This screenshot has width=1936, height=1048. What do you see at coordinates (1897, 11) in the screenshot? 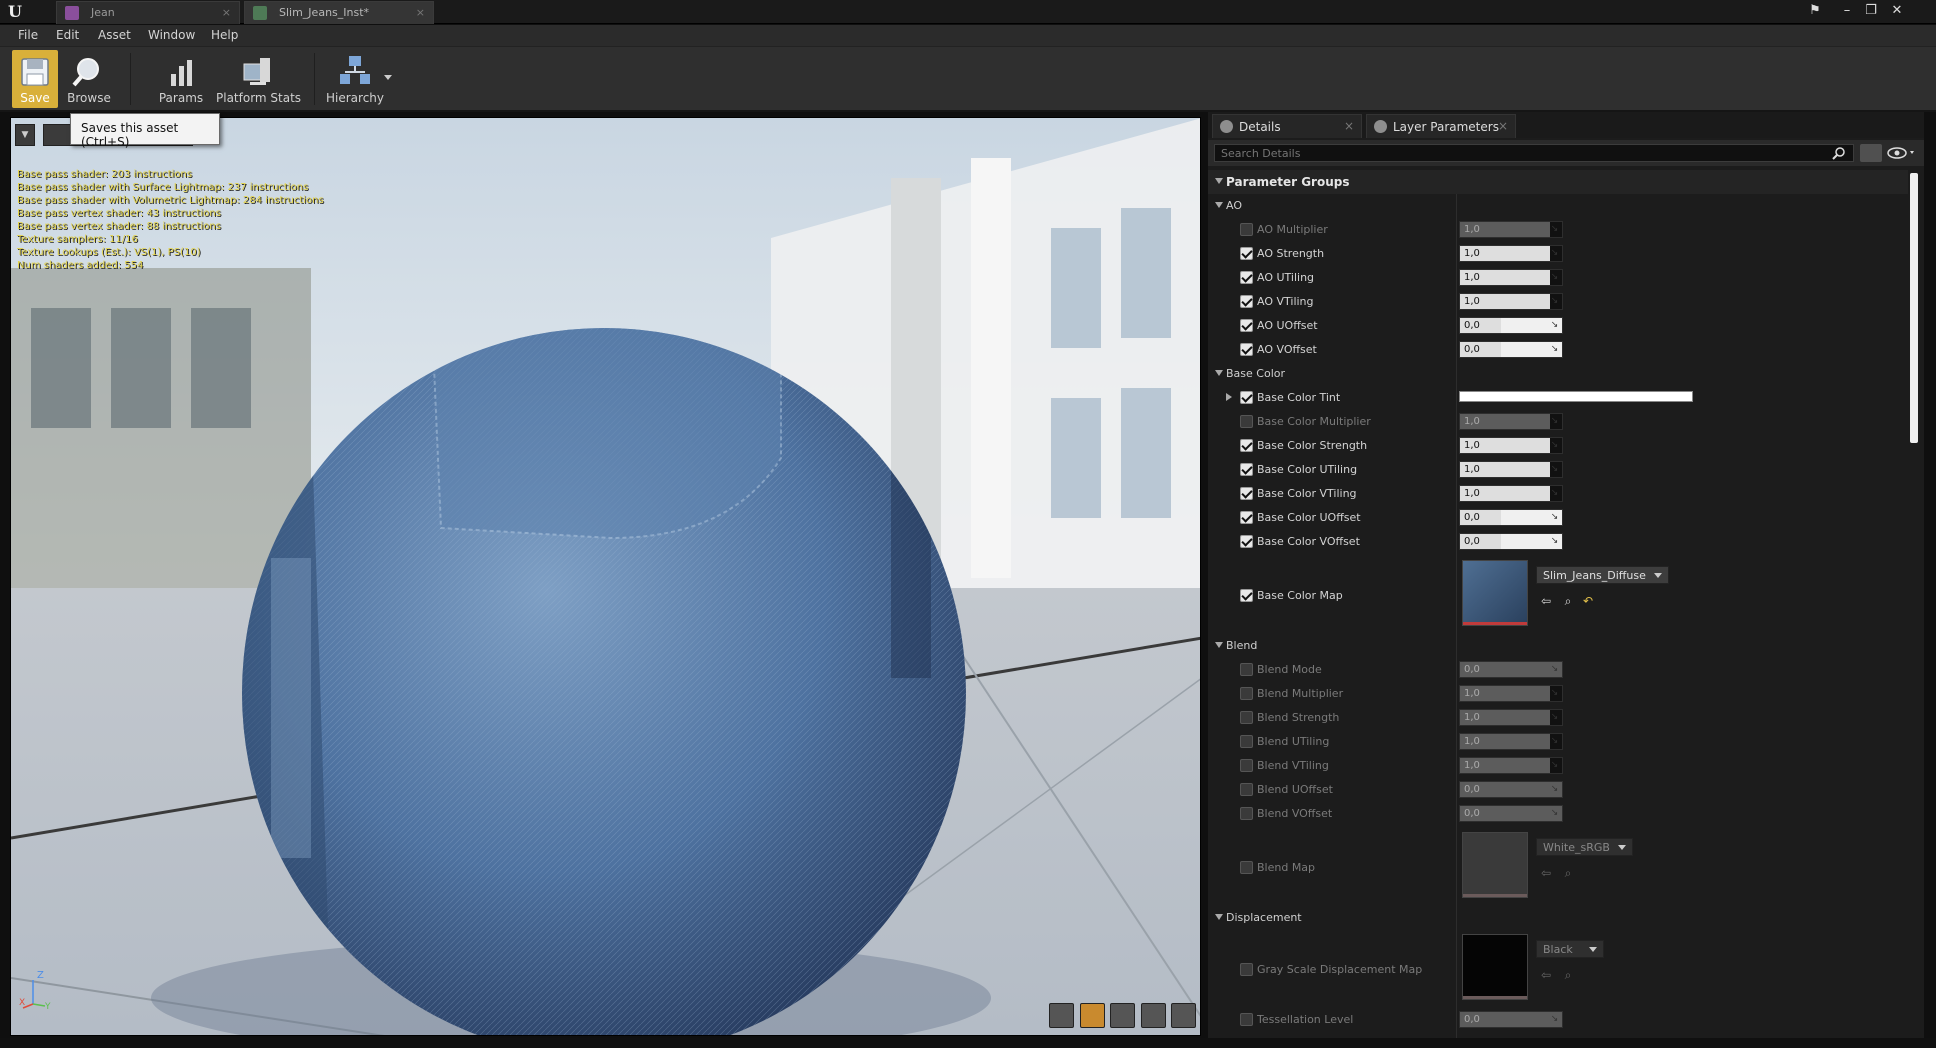
I see `close-window-icon: ✕` at bounding box center [1897, 11].